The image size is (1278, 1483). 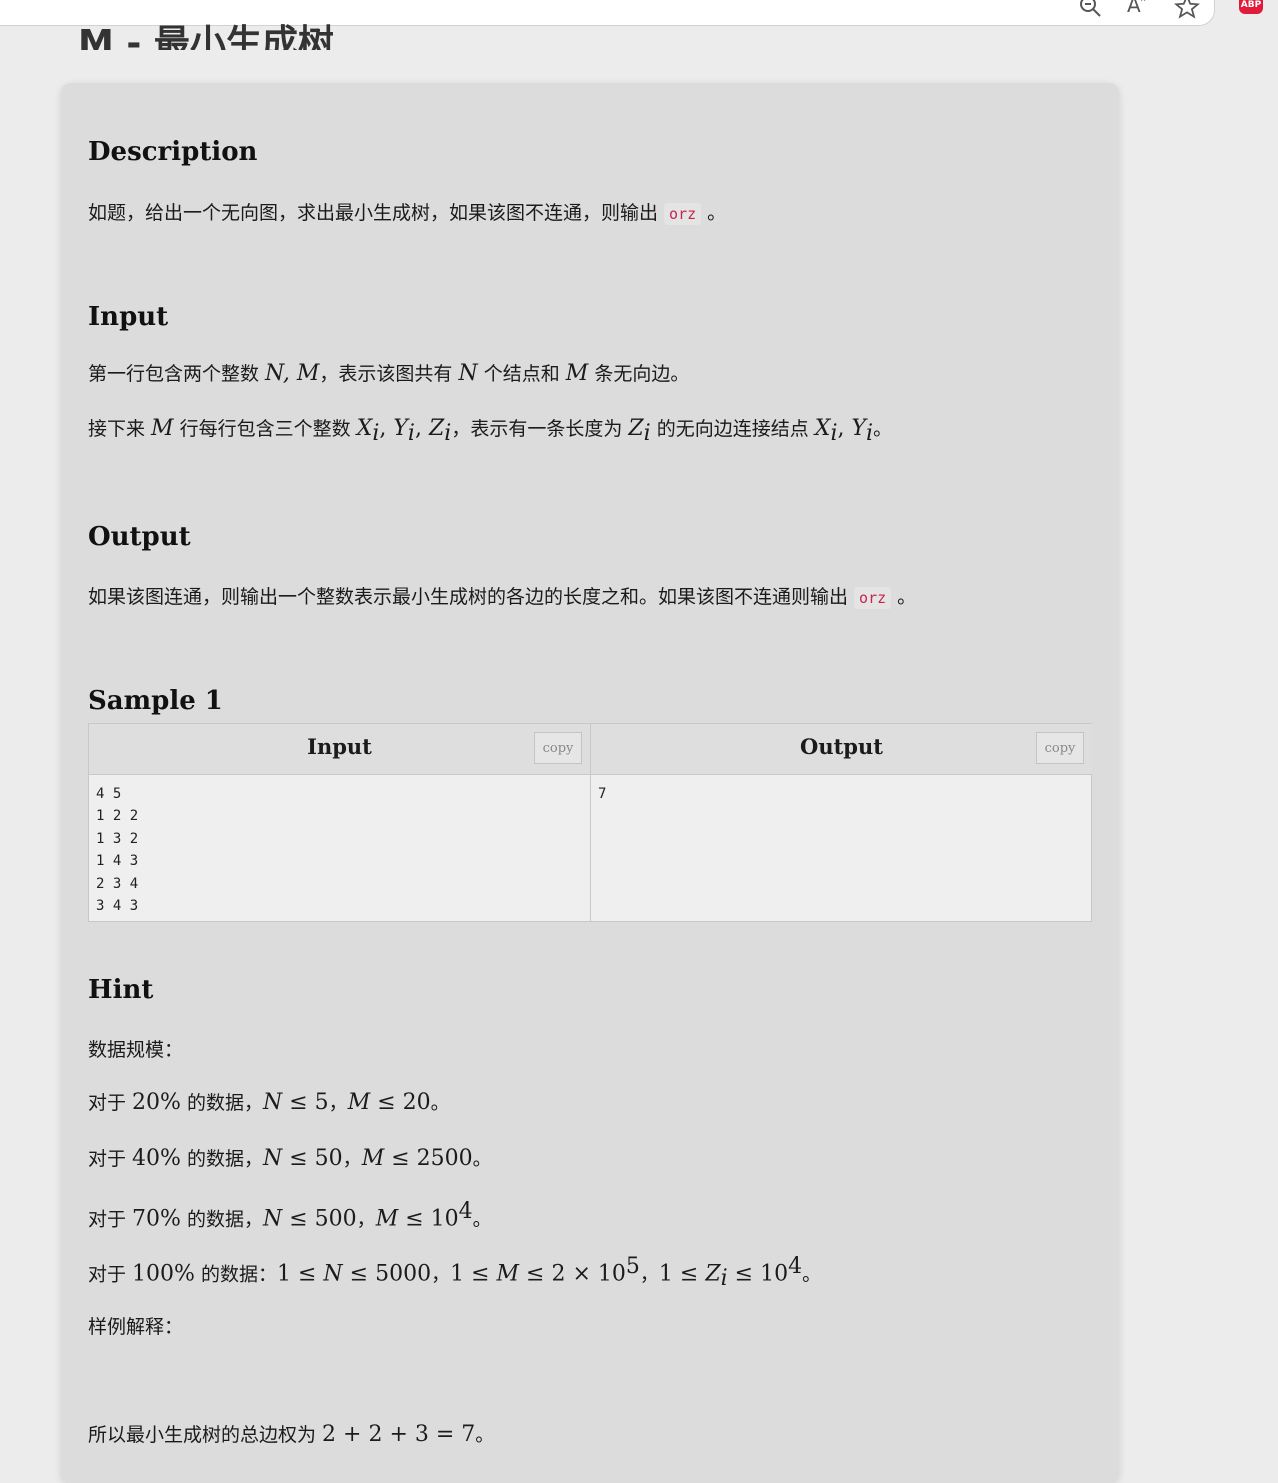 I want to click on adblock-icon: ABP, so click(x=1251, y=7).